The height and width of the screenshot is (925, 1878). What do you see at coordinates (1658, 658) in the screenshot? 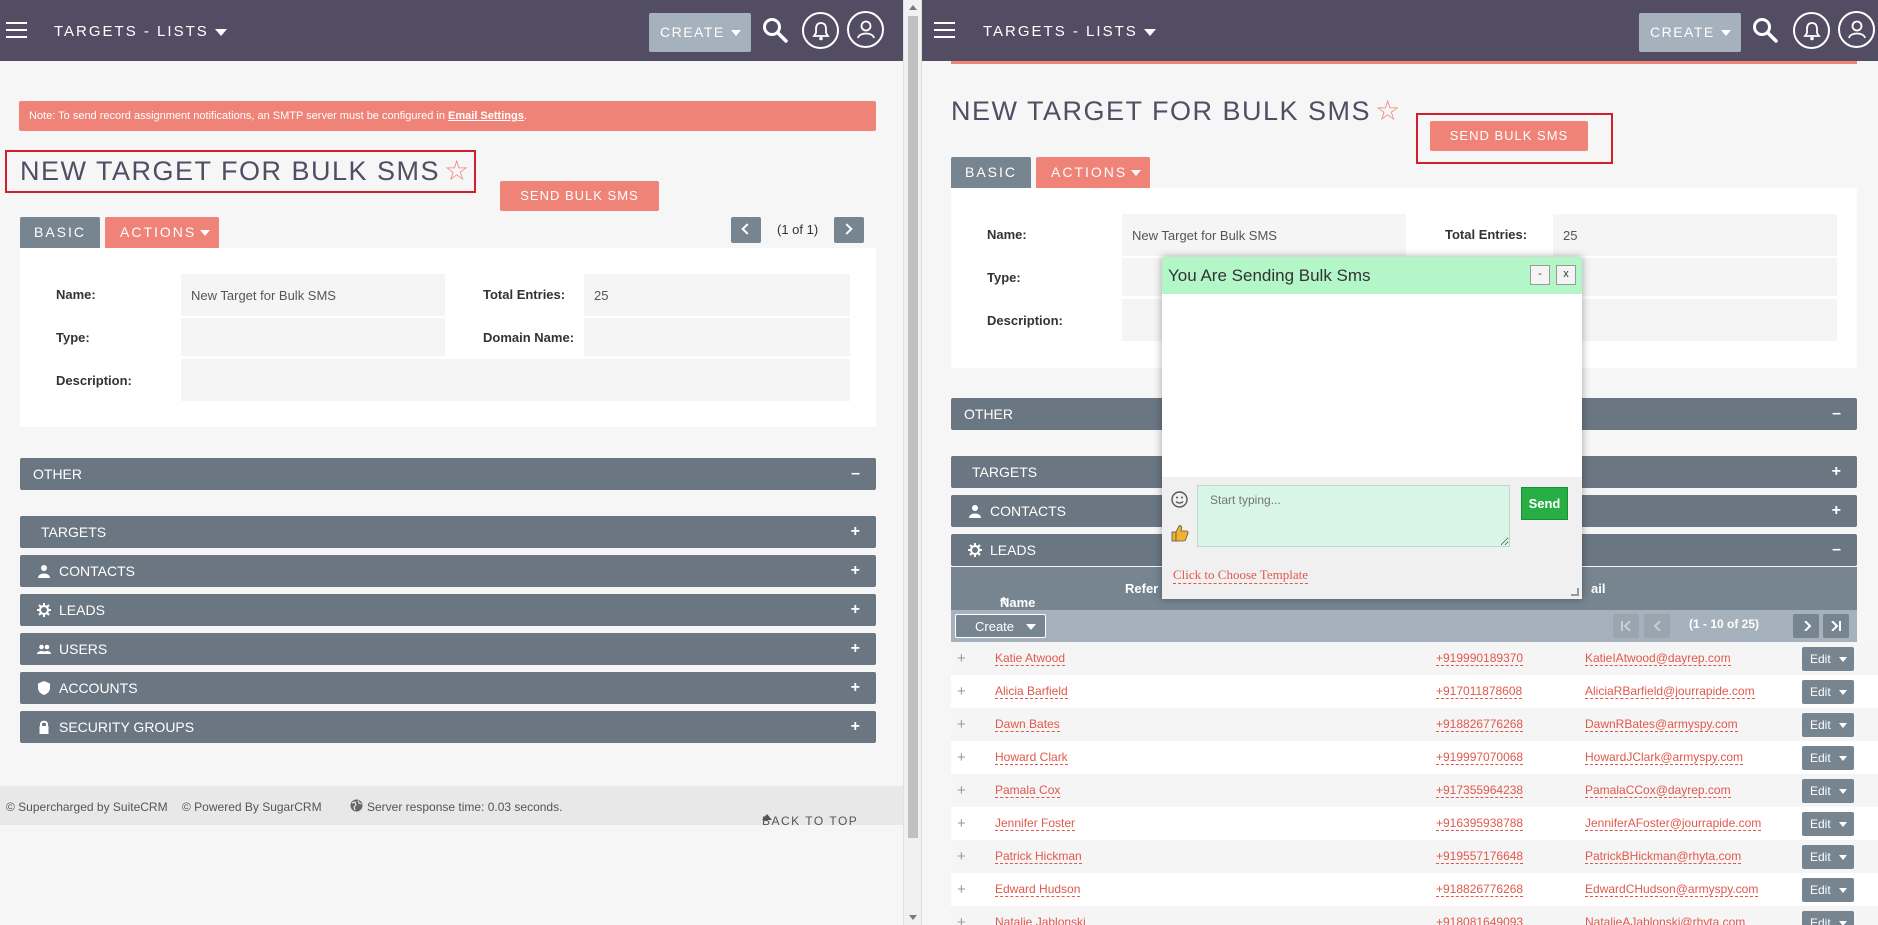
I see `lead-email-link: KatieIAtwood@dayrep.com` at bounding box center [1658, 658].